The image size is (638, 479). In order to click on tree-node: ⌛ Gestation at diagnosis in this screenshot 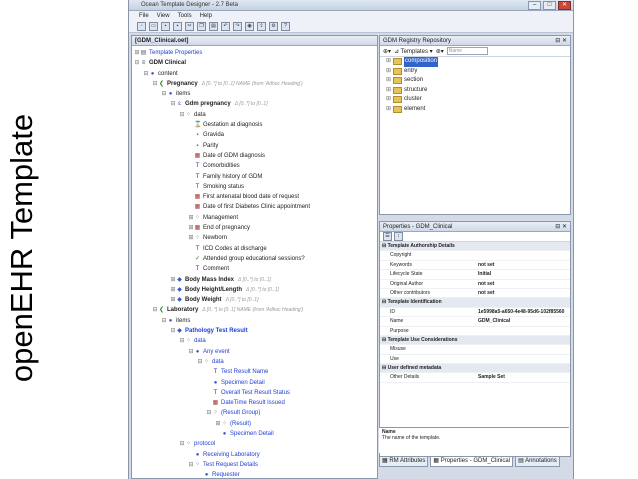, I will do `click(255, 125)`.